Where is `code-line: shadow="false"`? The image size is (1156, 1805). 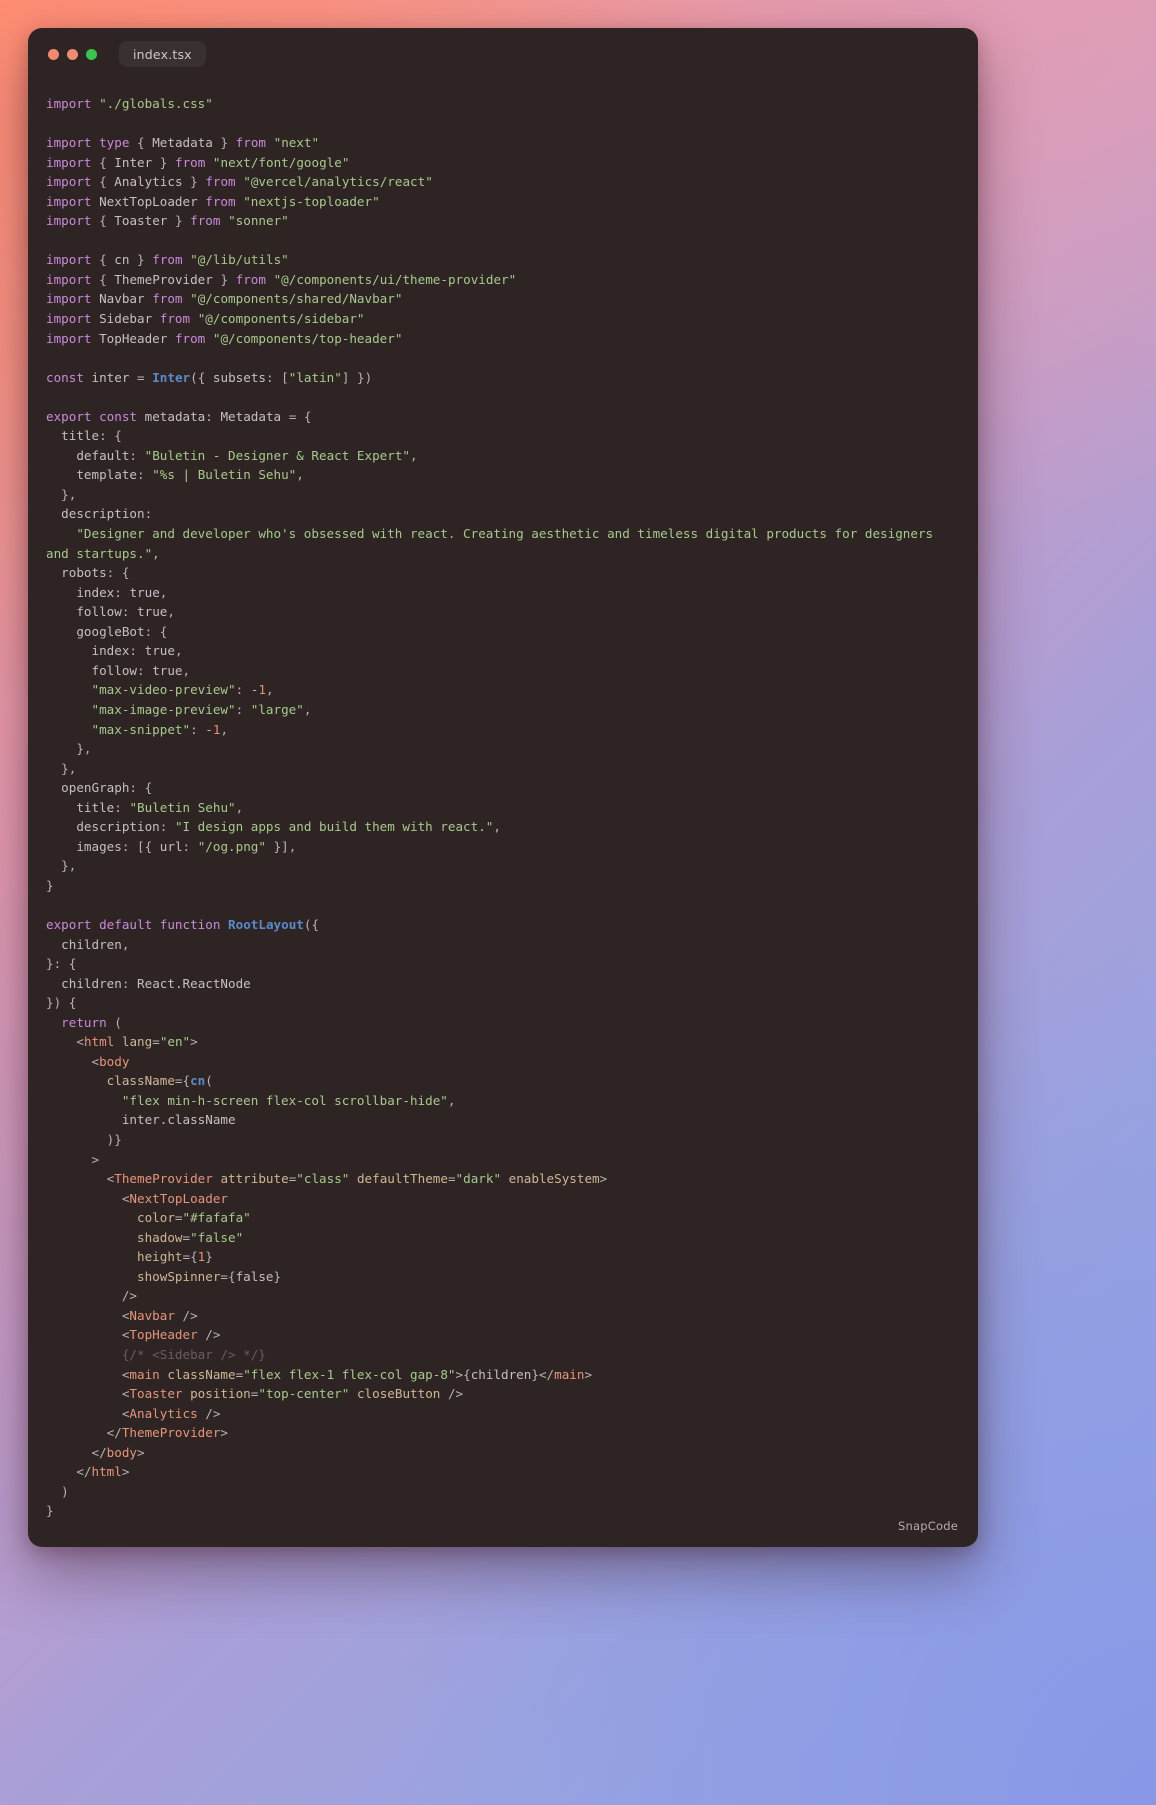 code-line: shadow="false" is located at coordinates (190, 1237).